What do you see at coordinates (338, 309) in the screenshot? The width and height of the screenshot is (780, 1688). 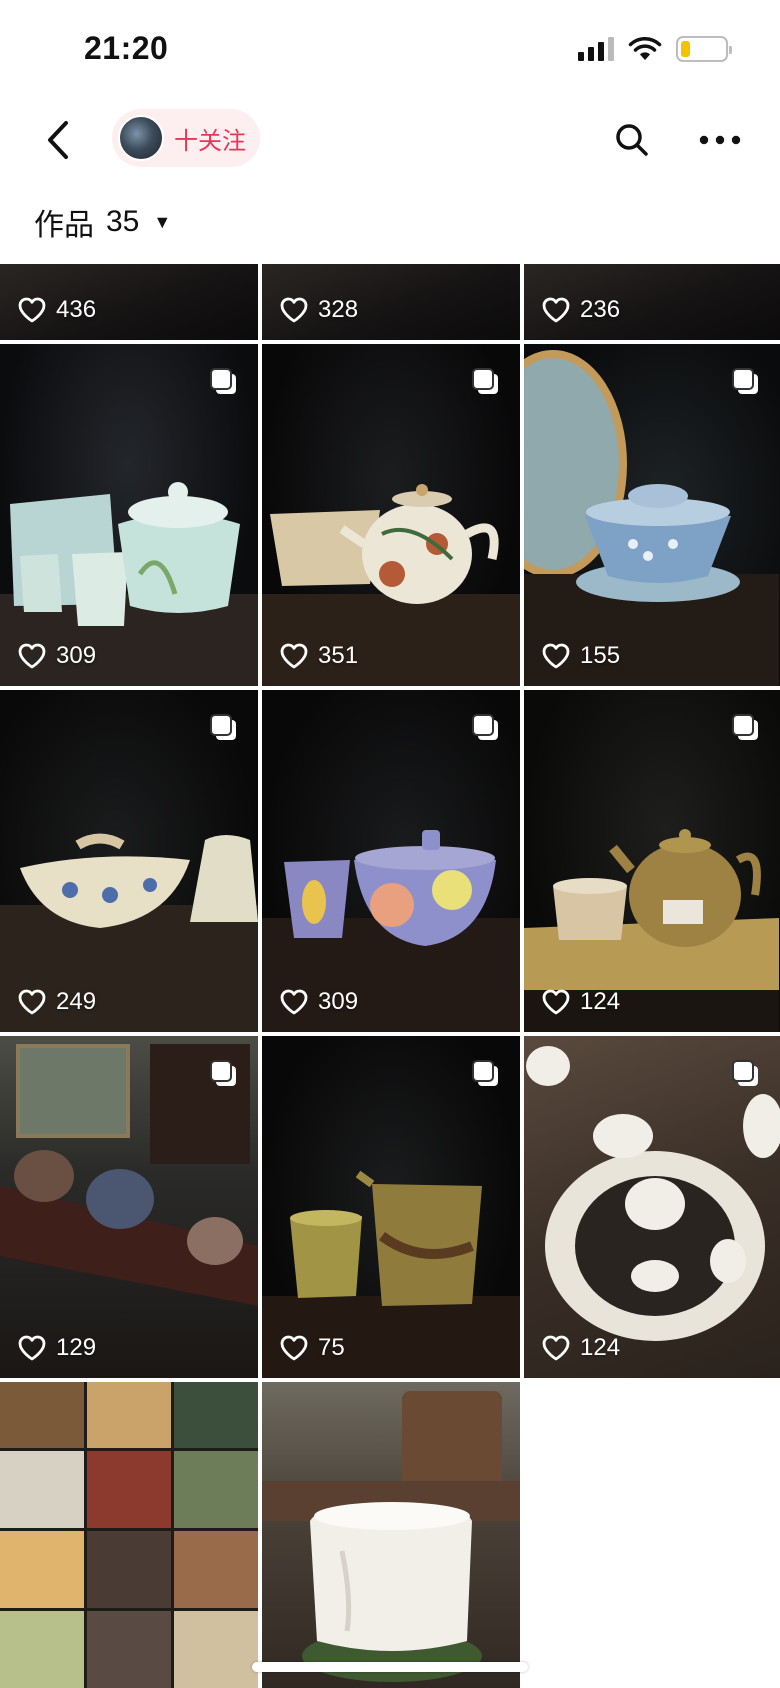 I see `like-count-label: 328` at bounding box center [338, 309].